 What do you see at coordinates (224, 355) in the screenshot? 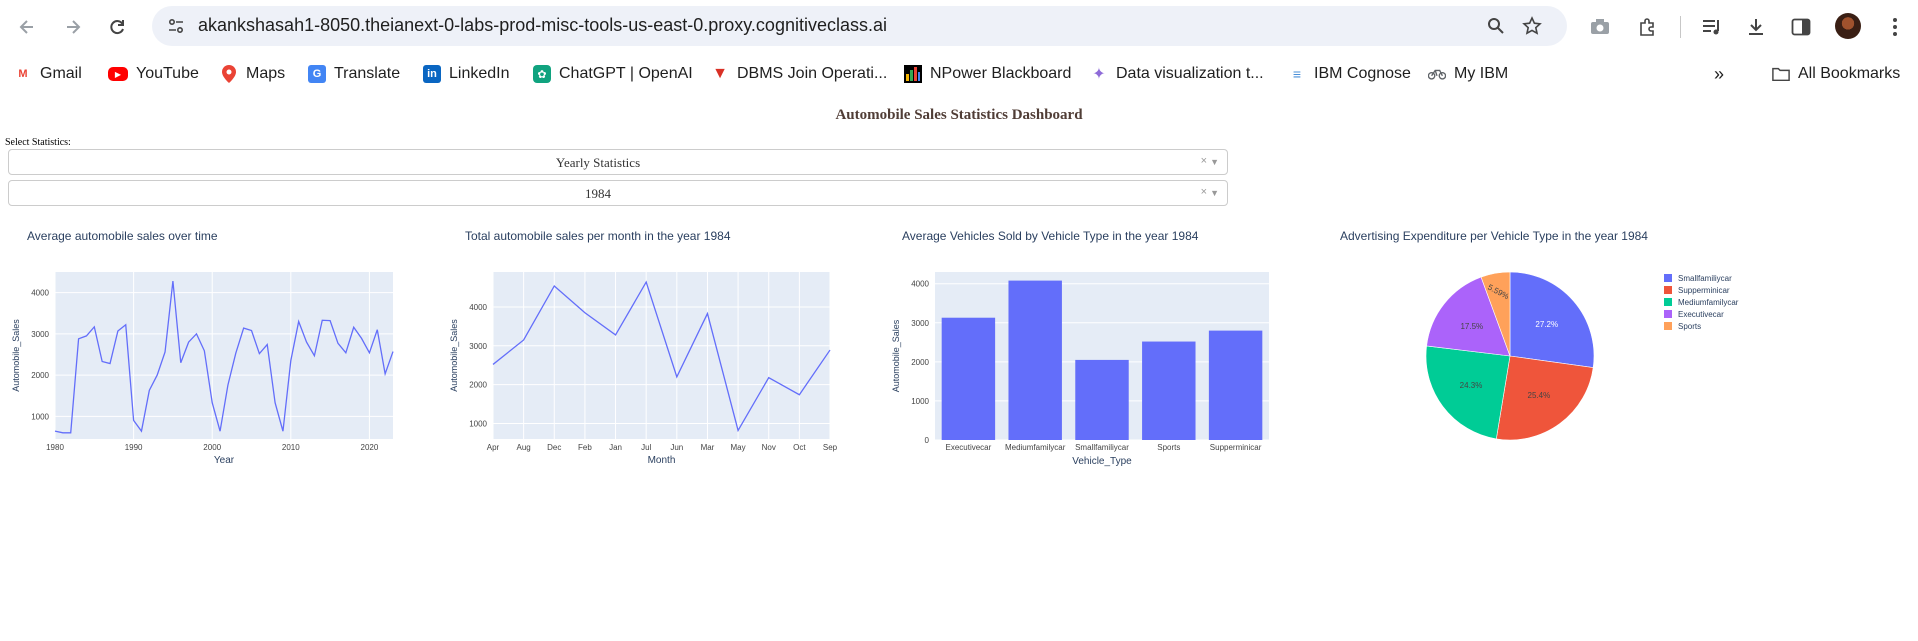
I see `plot-background` at bounding box center [224, 355].